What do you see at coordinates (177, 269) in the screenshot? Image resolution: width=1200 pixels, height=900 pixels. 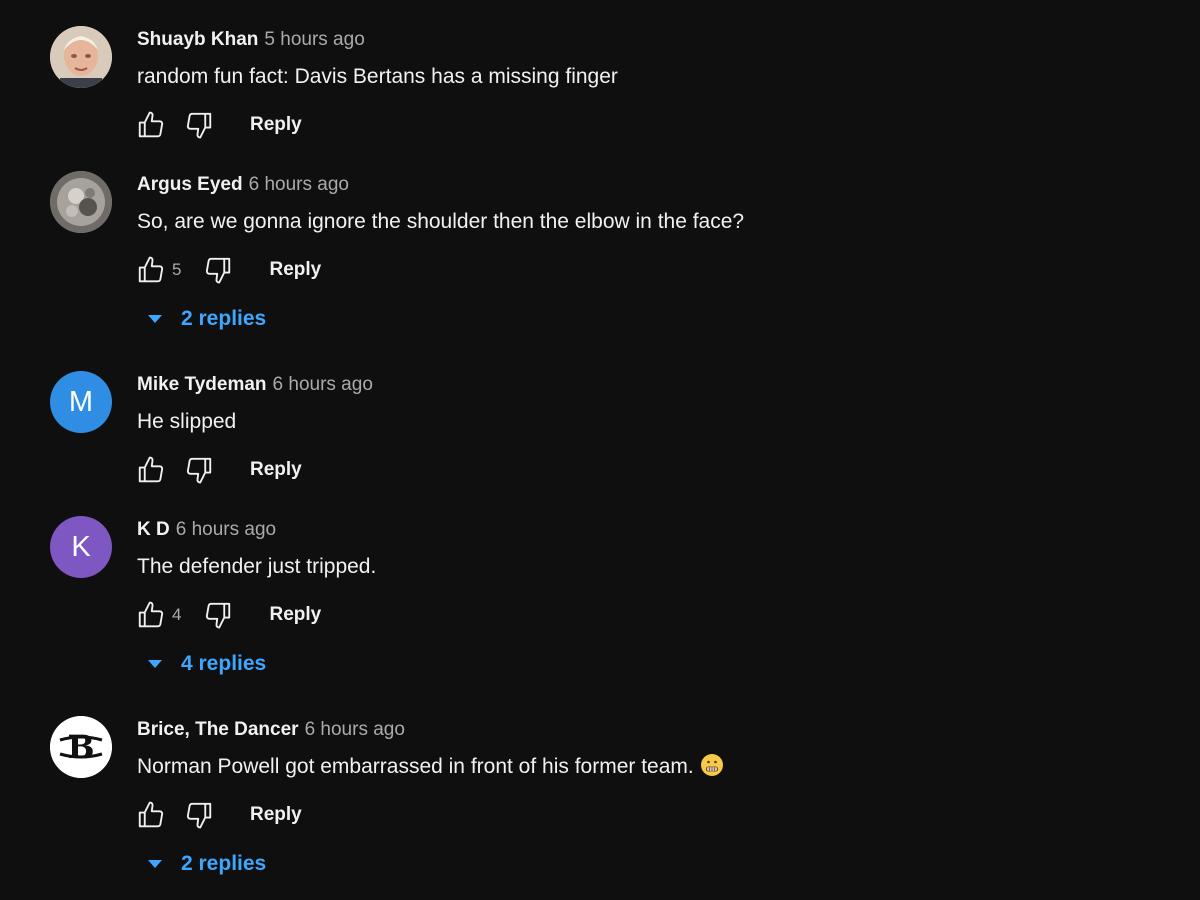 I see `like-count: 5` at bounding box center [177, 269].